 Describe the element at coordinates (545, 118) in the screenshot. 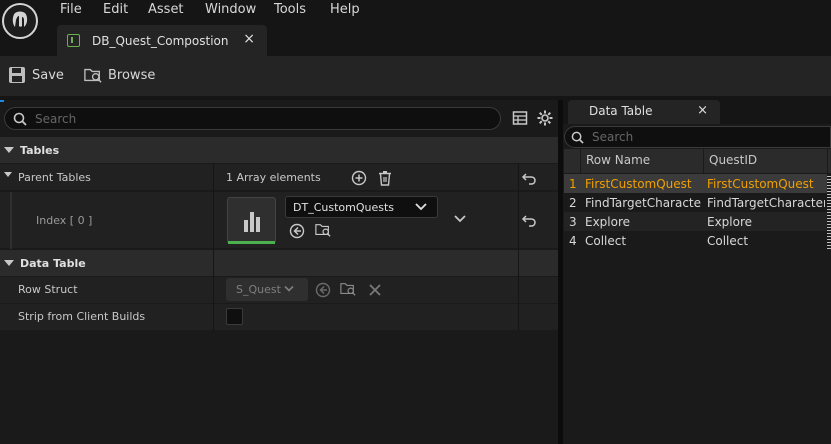

I see `settings-gear-icon` at that location.